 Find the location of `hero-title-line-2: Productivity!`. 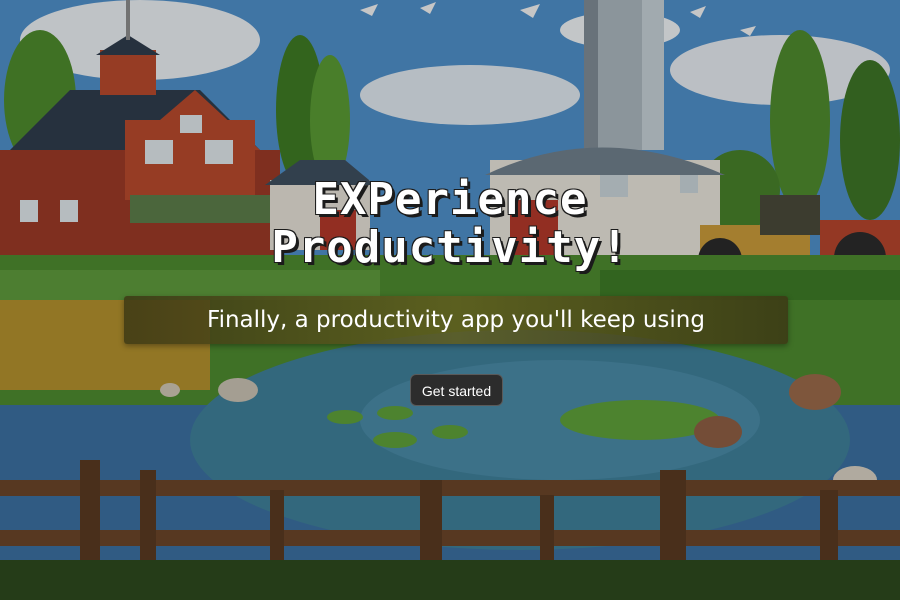

hero-title-line-2: Productivity! is located at coordinates (450, 247).